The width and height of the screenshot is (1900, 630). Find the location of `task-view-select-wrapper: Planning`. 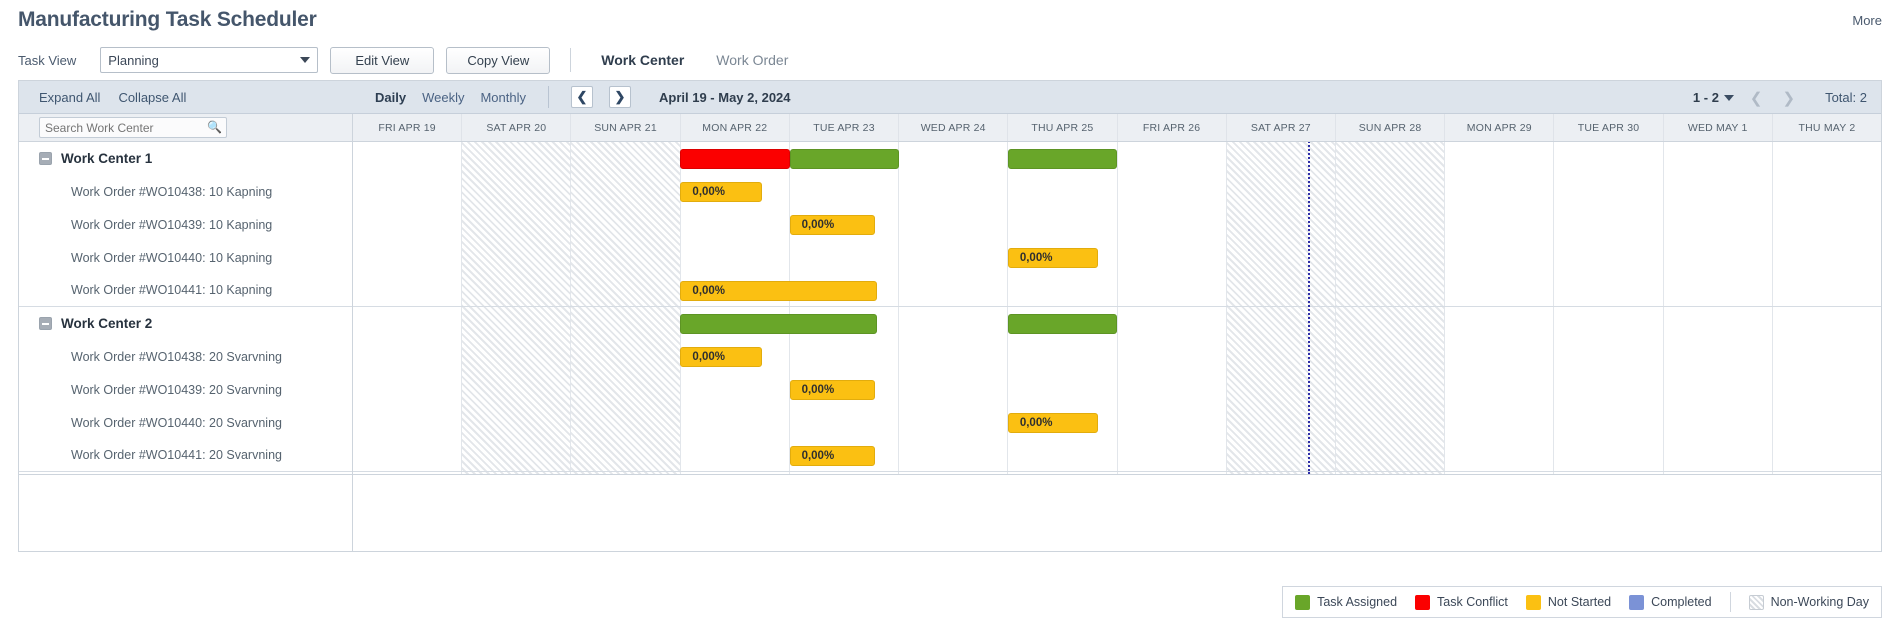

task-view-select-wrapper: Planning is located at coordinates (209, 60).